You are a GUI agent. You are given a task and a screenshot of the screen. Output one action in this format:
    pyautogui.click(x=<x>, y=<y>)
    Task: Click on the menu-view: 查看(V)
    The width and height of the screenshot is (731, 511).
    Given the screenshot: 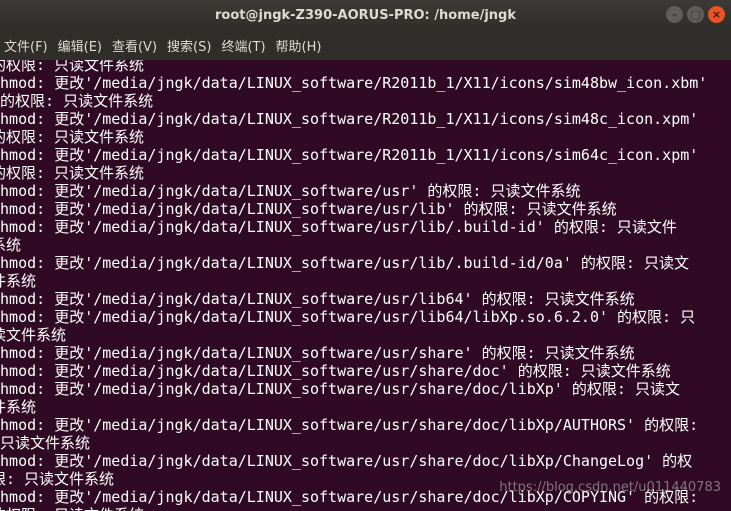 What is the action you would take?
    pyautogui.click(x=135, y=45)
    